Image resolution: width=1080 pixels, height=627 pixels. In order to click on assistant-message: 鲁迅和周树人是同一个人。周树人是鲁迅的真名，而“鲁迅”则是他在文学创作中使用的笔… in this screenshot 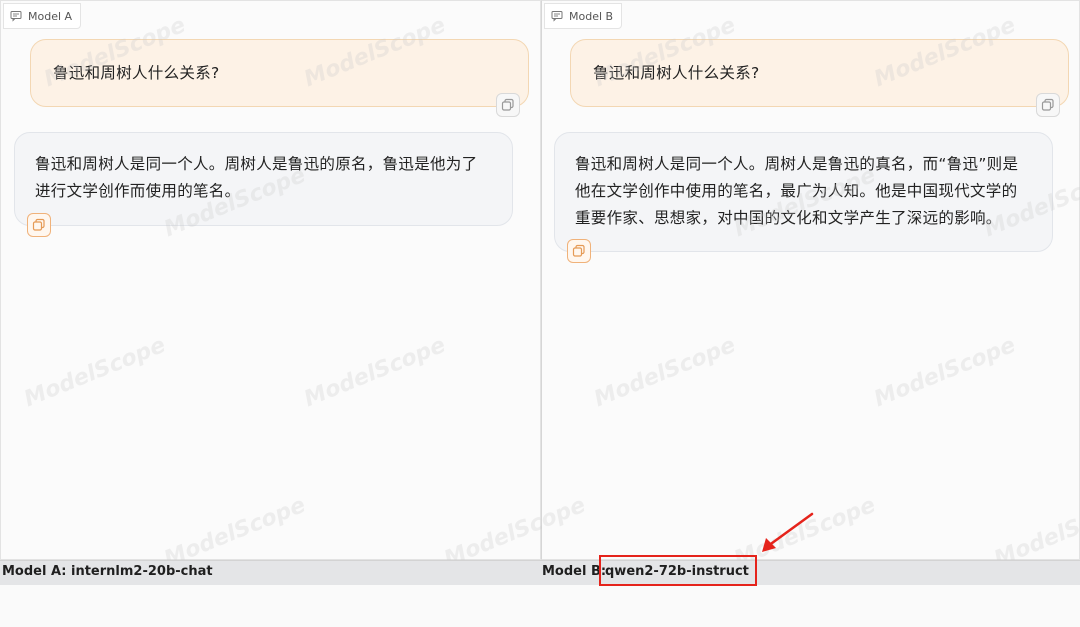, I will do `click(803, 192)`.